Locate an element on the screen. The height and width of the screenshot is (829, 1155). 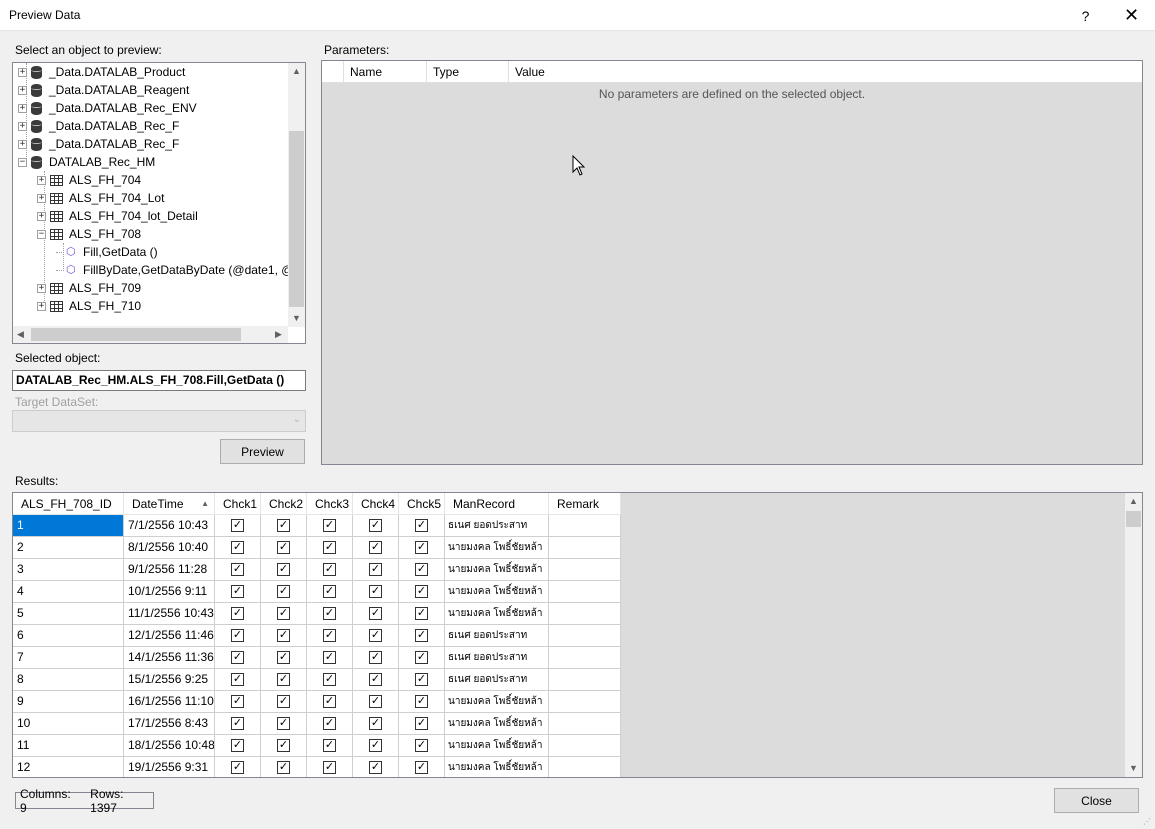
id-cell: 8 is located at coordinates (68, 680).